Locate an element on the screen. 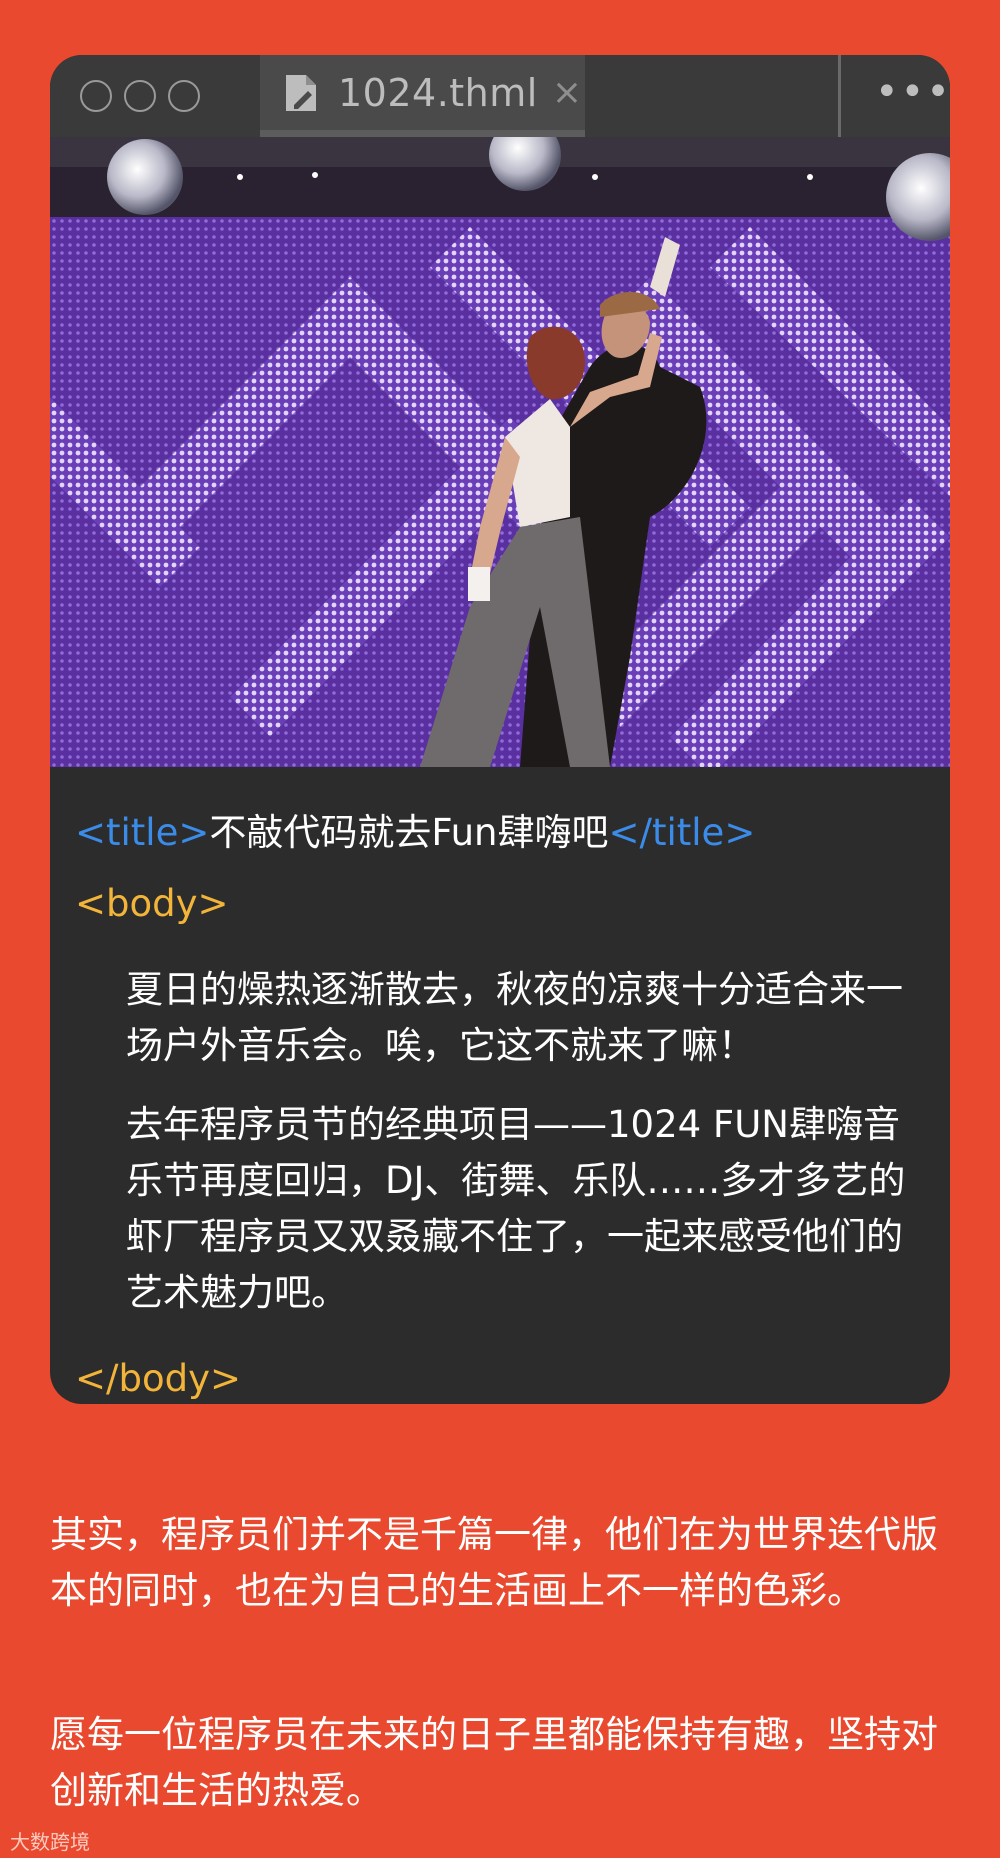  window-titlebar: 1024.thml × ••• is located at coordinates (500, 96).